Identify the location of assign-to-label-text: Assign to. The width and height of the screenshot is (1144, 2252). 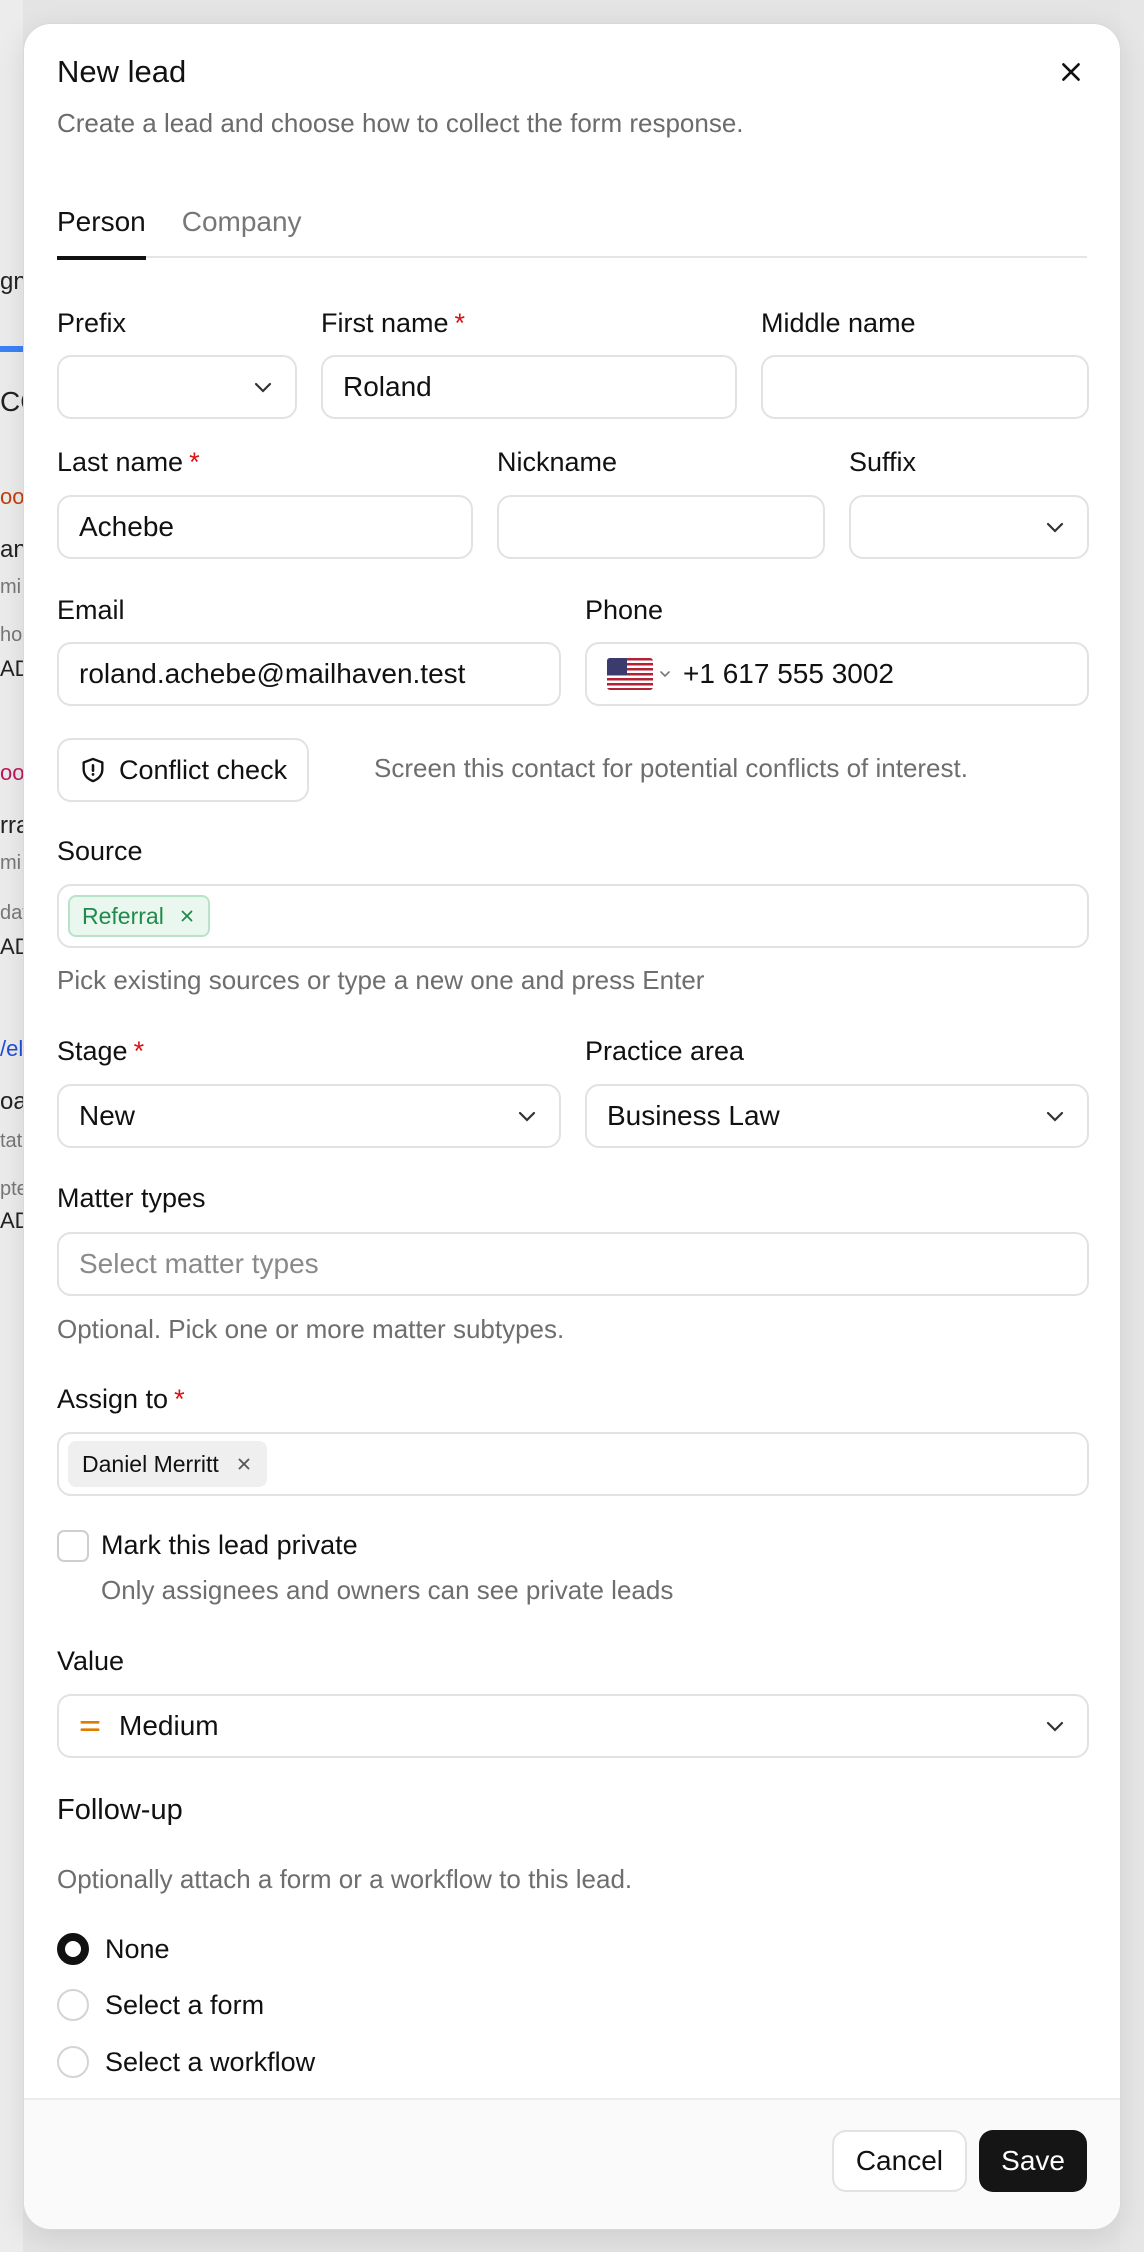
(113, 1399).